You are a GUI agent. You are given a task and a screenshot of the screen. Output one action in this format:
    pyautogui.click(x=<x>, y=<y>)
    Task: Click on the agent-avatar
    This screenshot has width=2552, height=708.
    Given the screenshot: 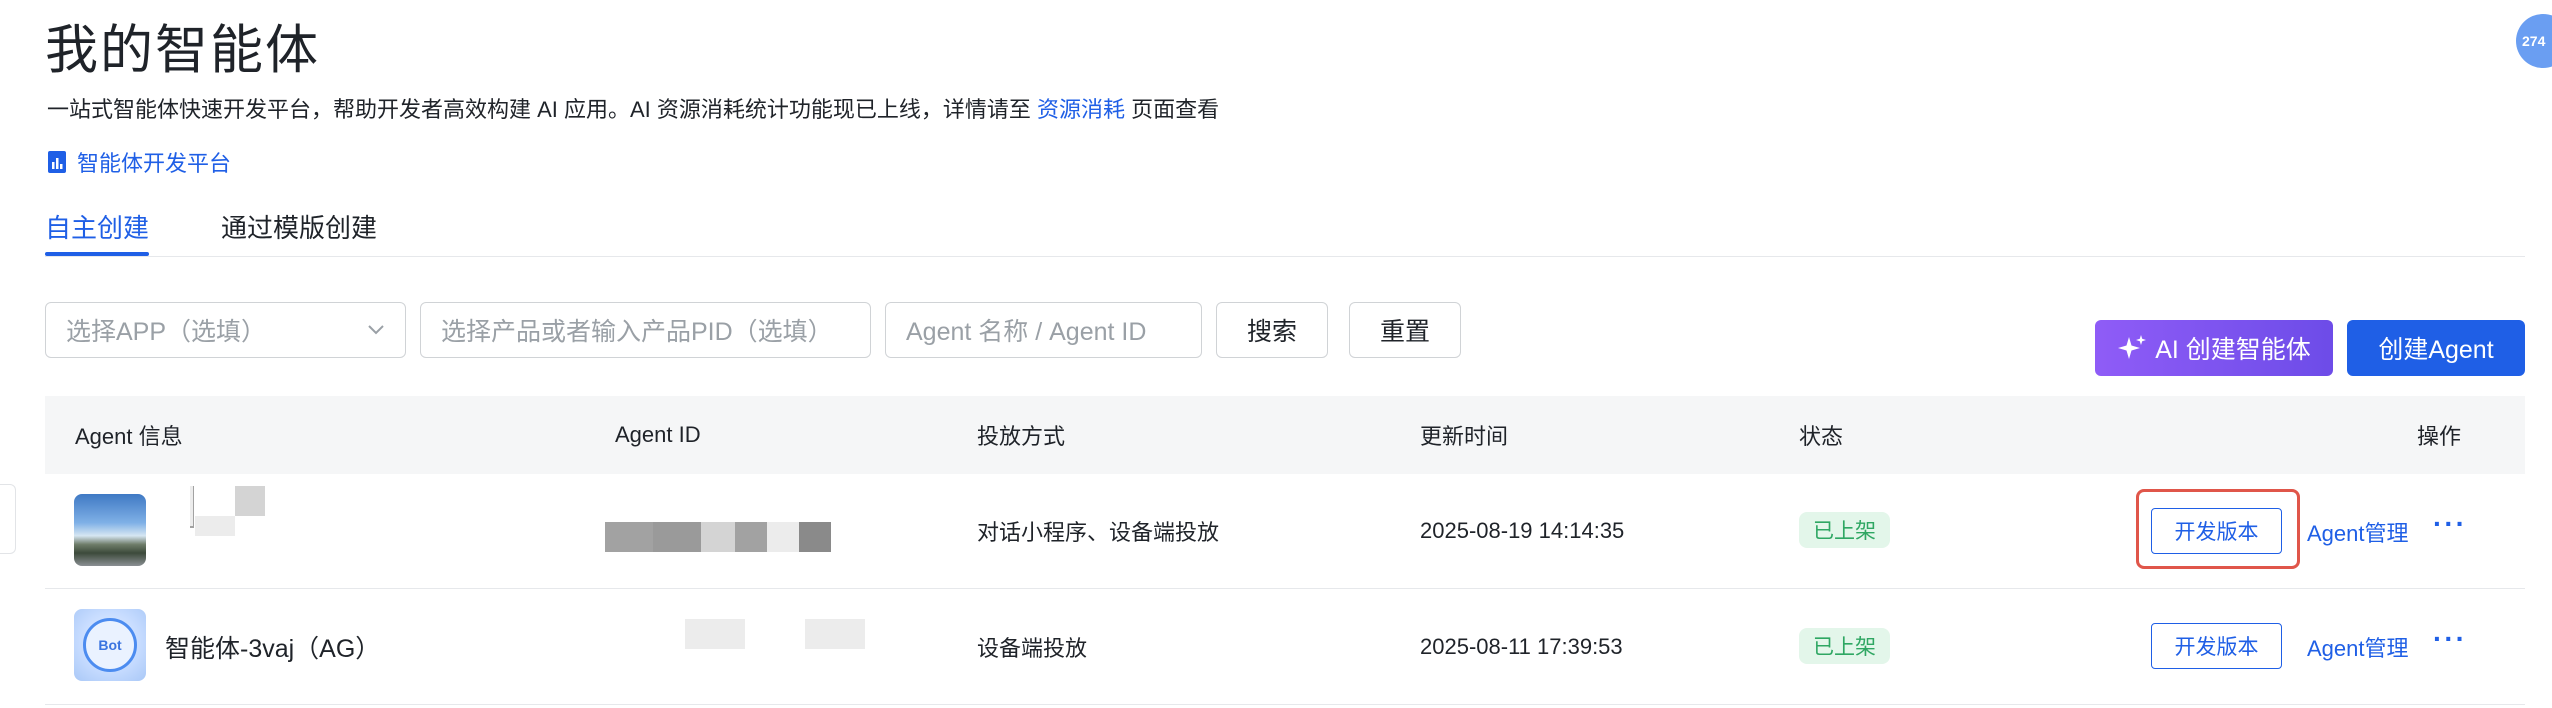 What is the action you would take?
    pyautogui.click(x=110, y=530)
    